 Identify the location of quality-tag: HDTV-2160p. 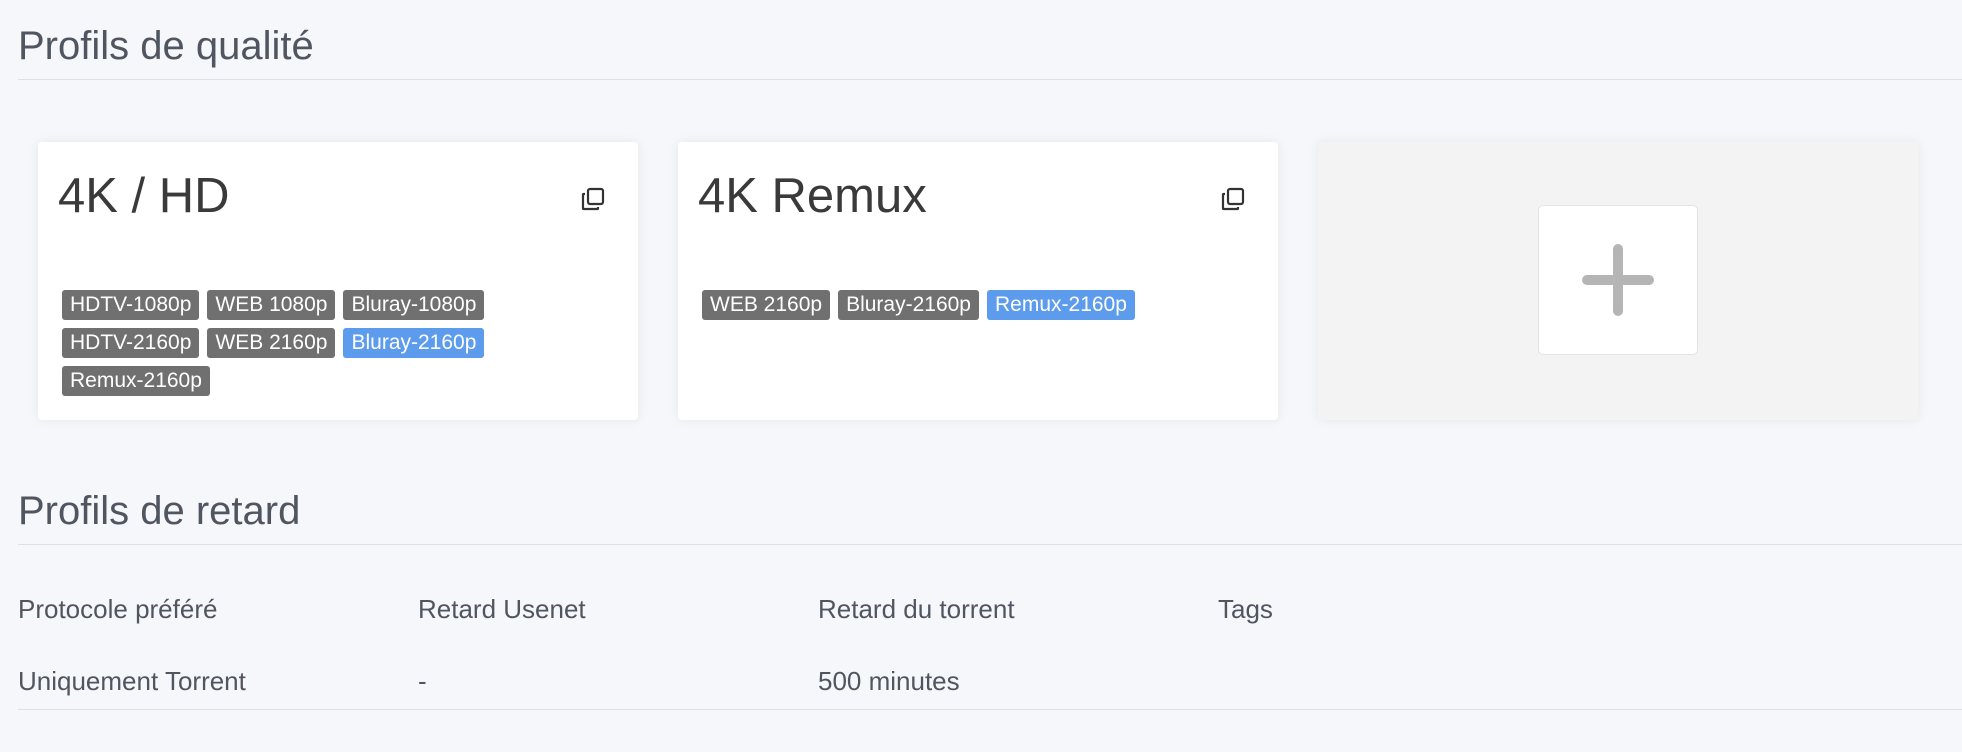
(131, 343).